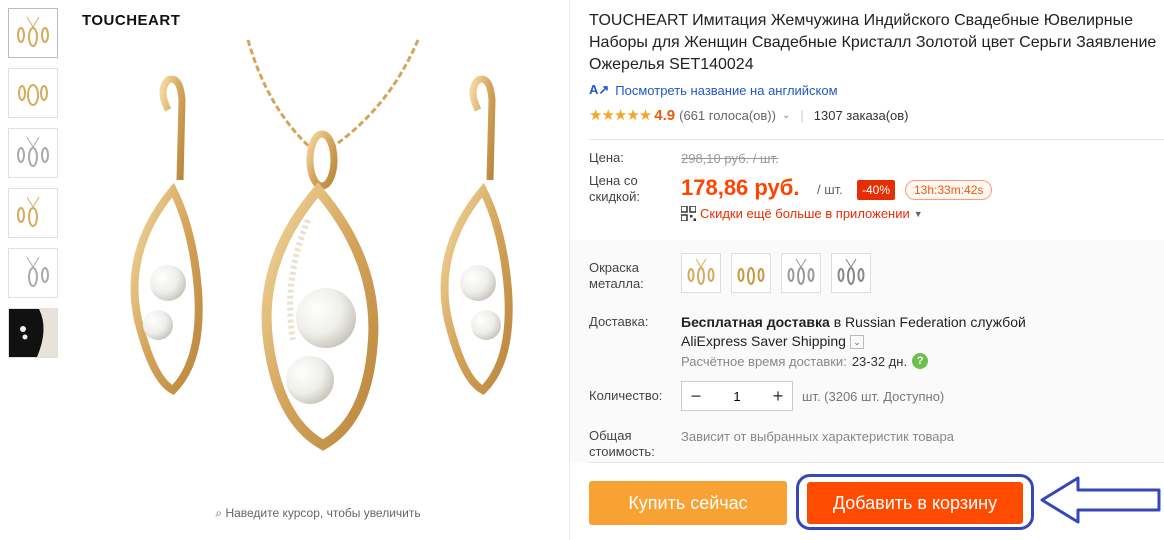 This screenshot has height=540, width=1164. I want to click on translate-link: A↗ Посмотреть название на английском, so click(713, 90).